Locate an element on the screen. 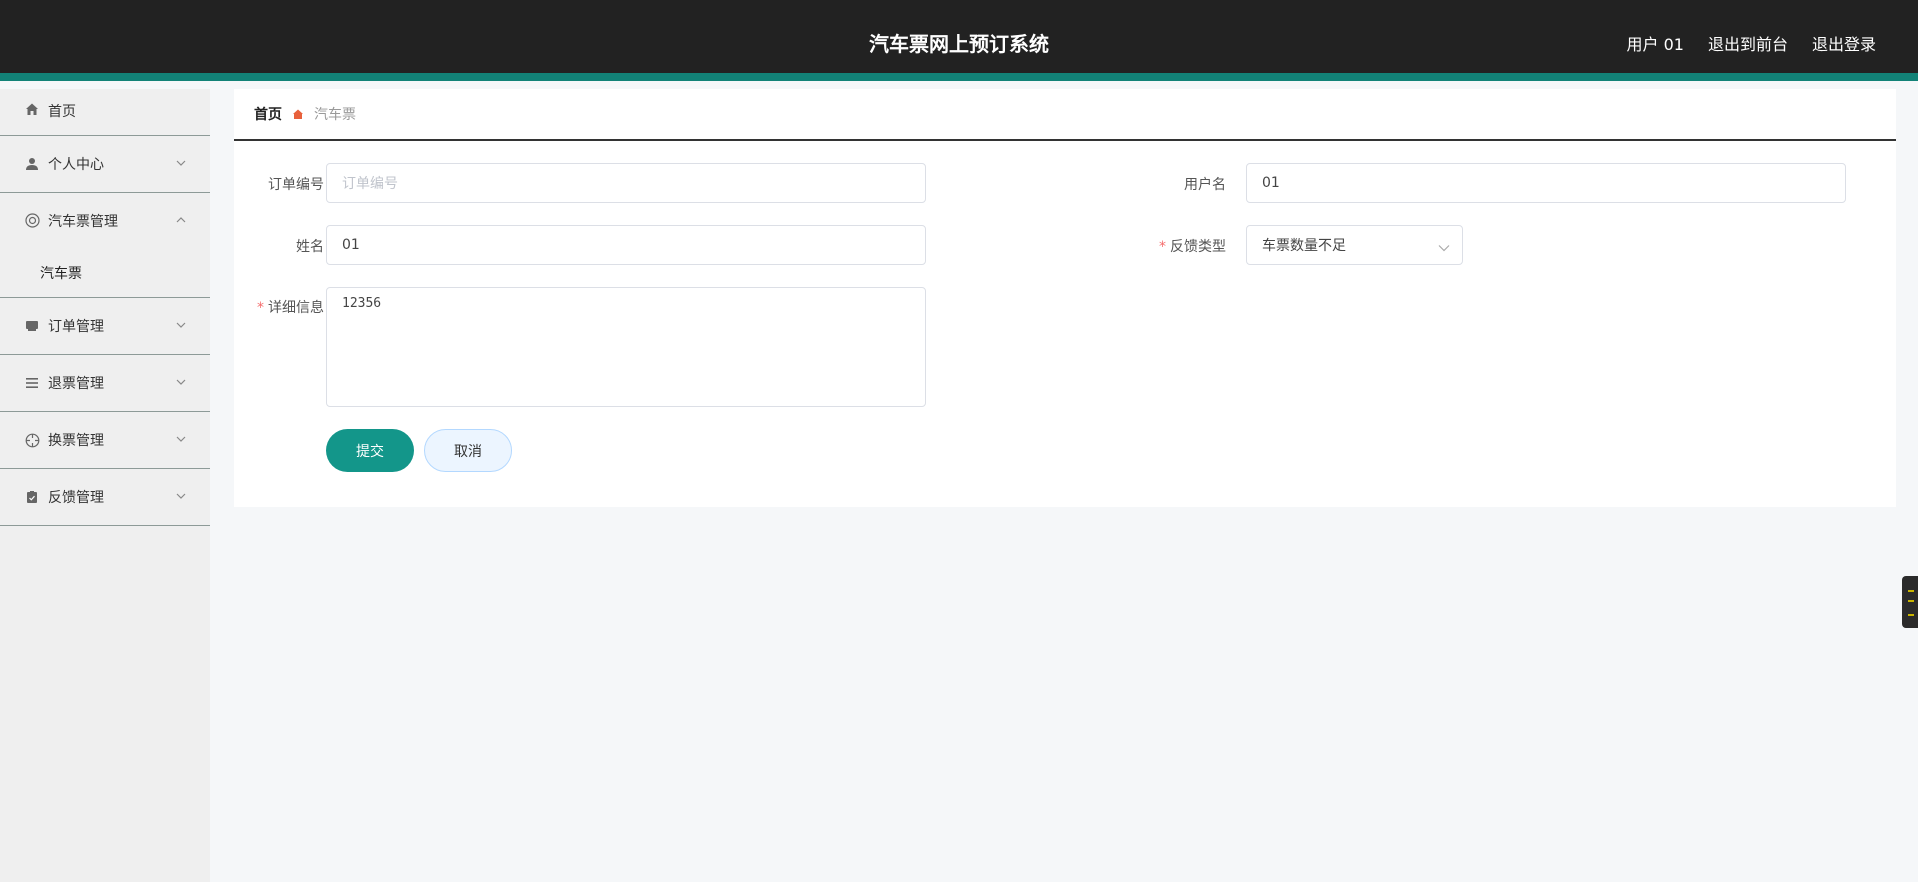 The image size is (1918, 882). sidebar-item-ticket-management: 汽车票管理 is located at coordinates (105, 220).